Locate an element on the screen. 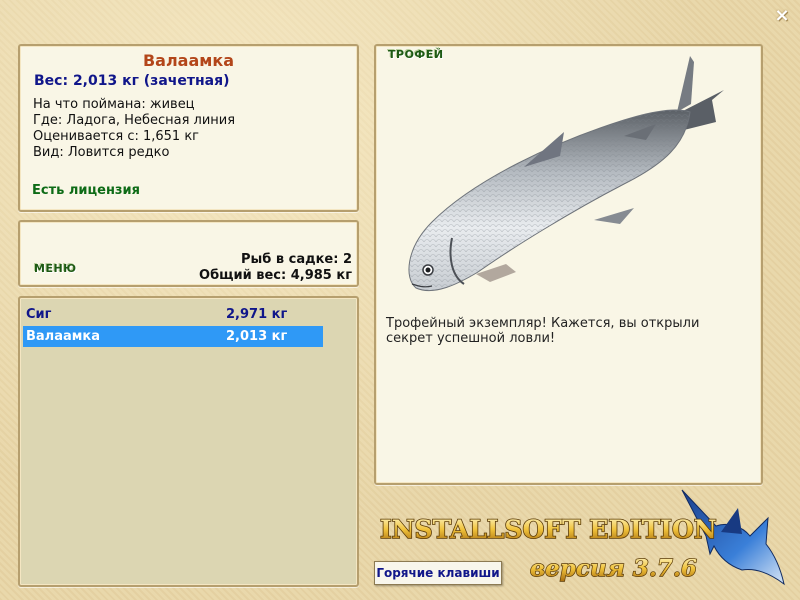 This screenshot has height=600, width=800. bait-detail: На что поймана: живец is located at coordinates (114, 104).